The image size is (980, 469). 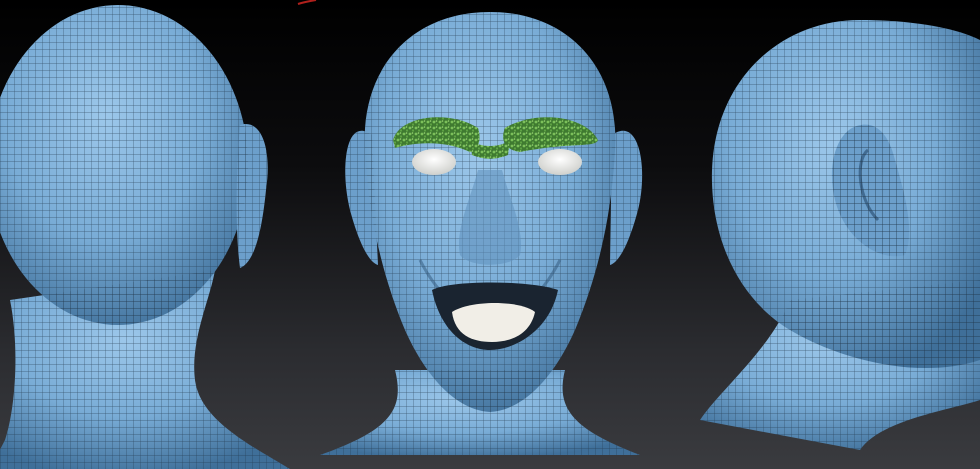 What do you see at coordinates (560, 162) in the screenshot?
I see `front-view-eye-right` at bounding box center [560, 162].